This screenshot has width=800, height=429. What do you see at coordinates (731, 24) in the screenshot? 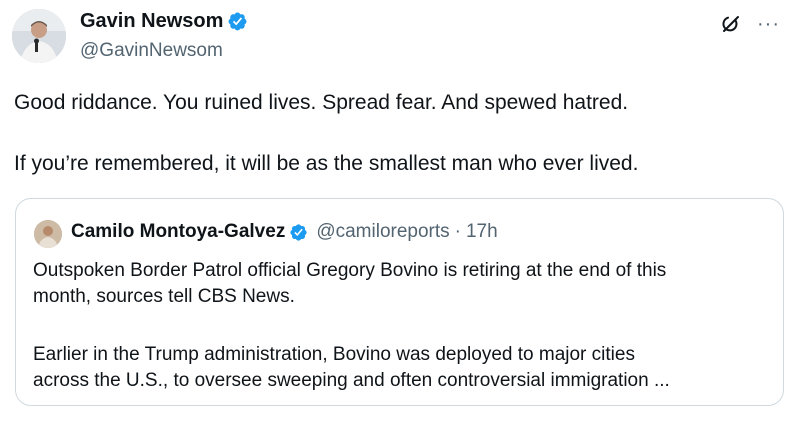
I see `grok-icon` at bounding box center [731, 24].